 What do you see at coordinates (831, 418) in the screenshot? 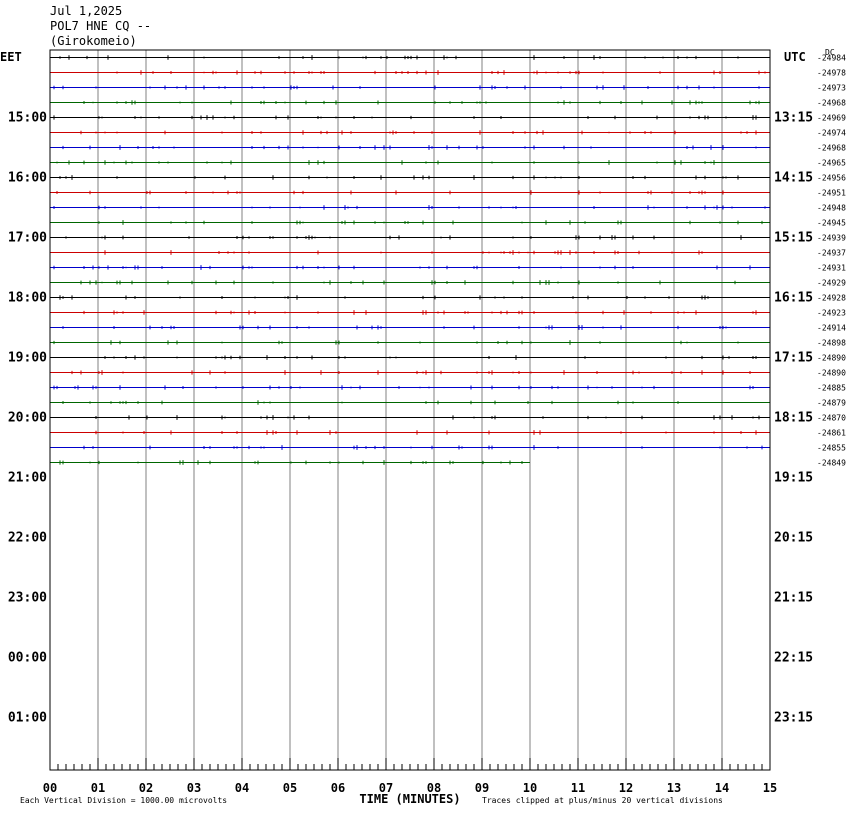
I see `dc-offset-label: -24870` at bounding box center [831, 418].